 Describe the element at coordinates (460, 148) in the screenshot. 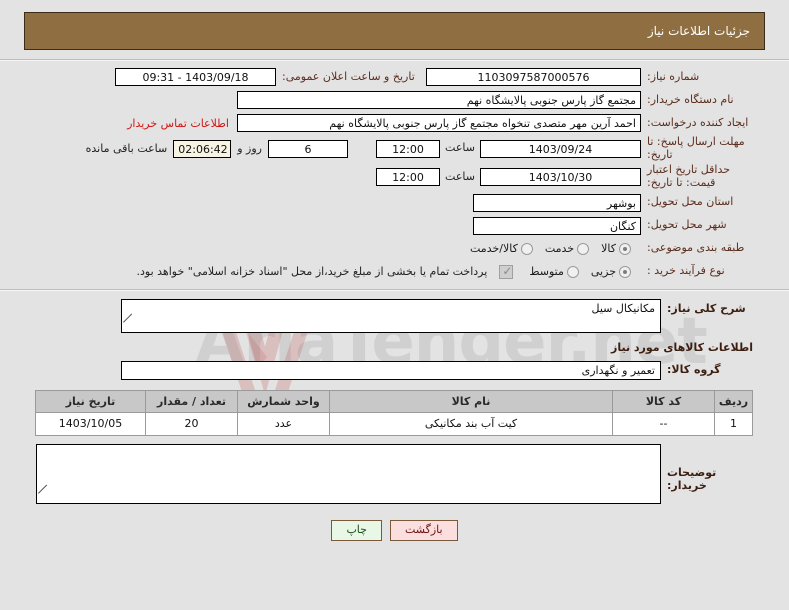

I see `response-deadline-hour-label: ساعت` at that location.